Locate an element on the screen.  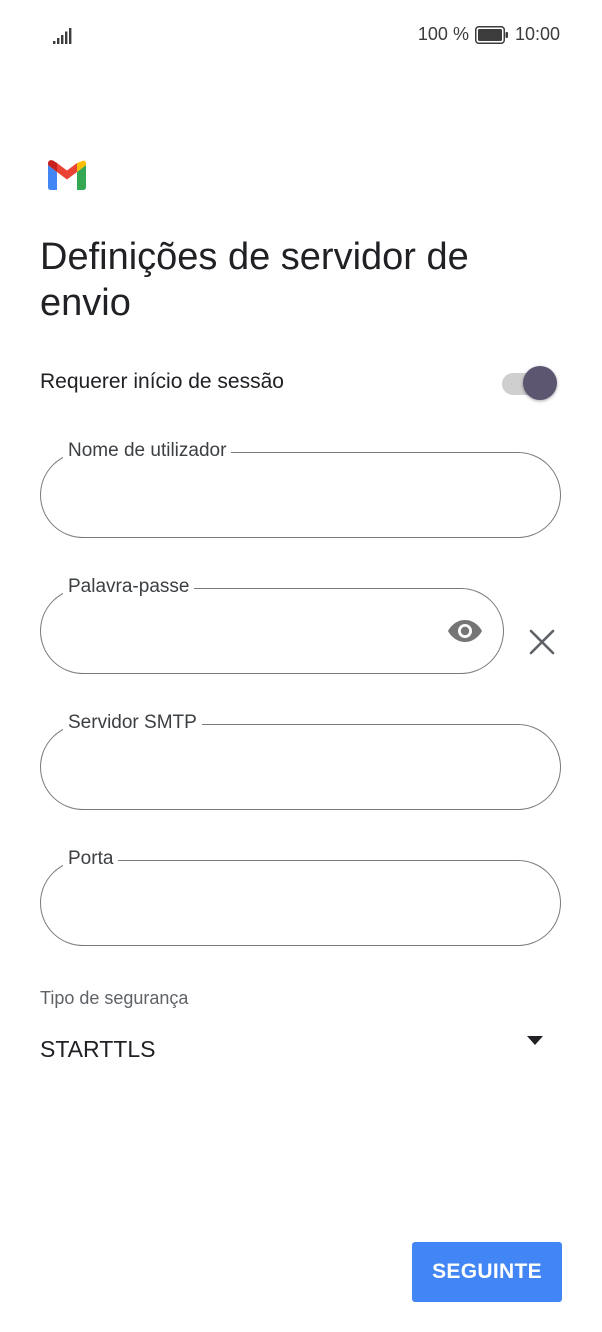
battery-full-icon is located at coordinates (491, 34).